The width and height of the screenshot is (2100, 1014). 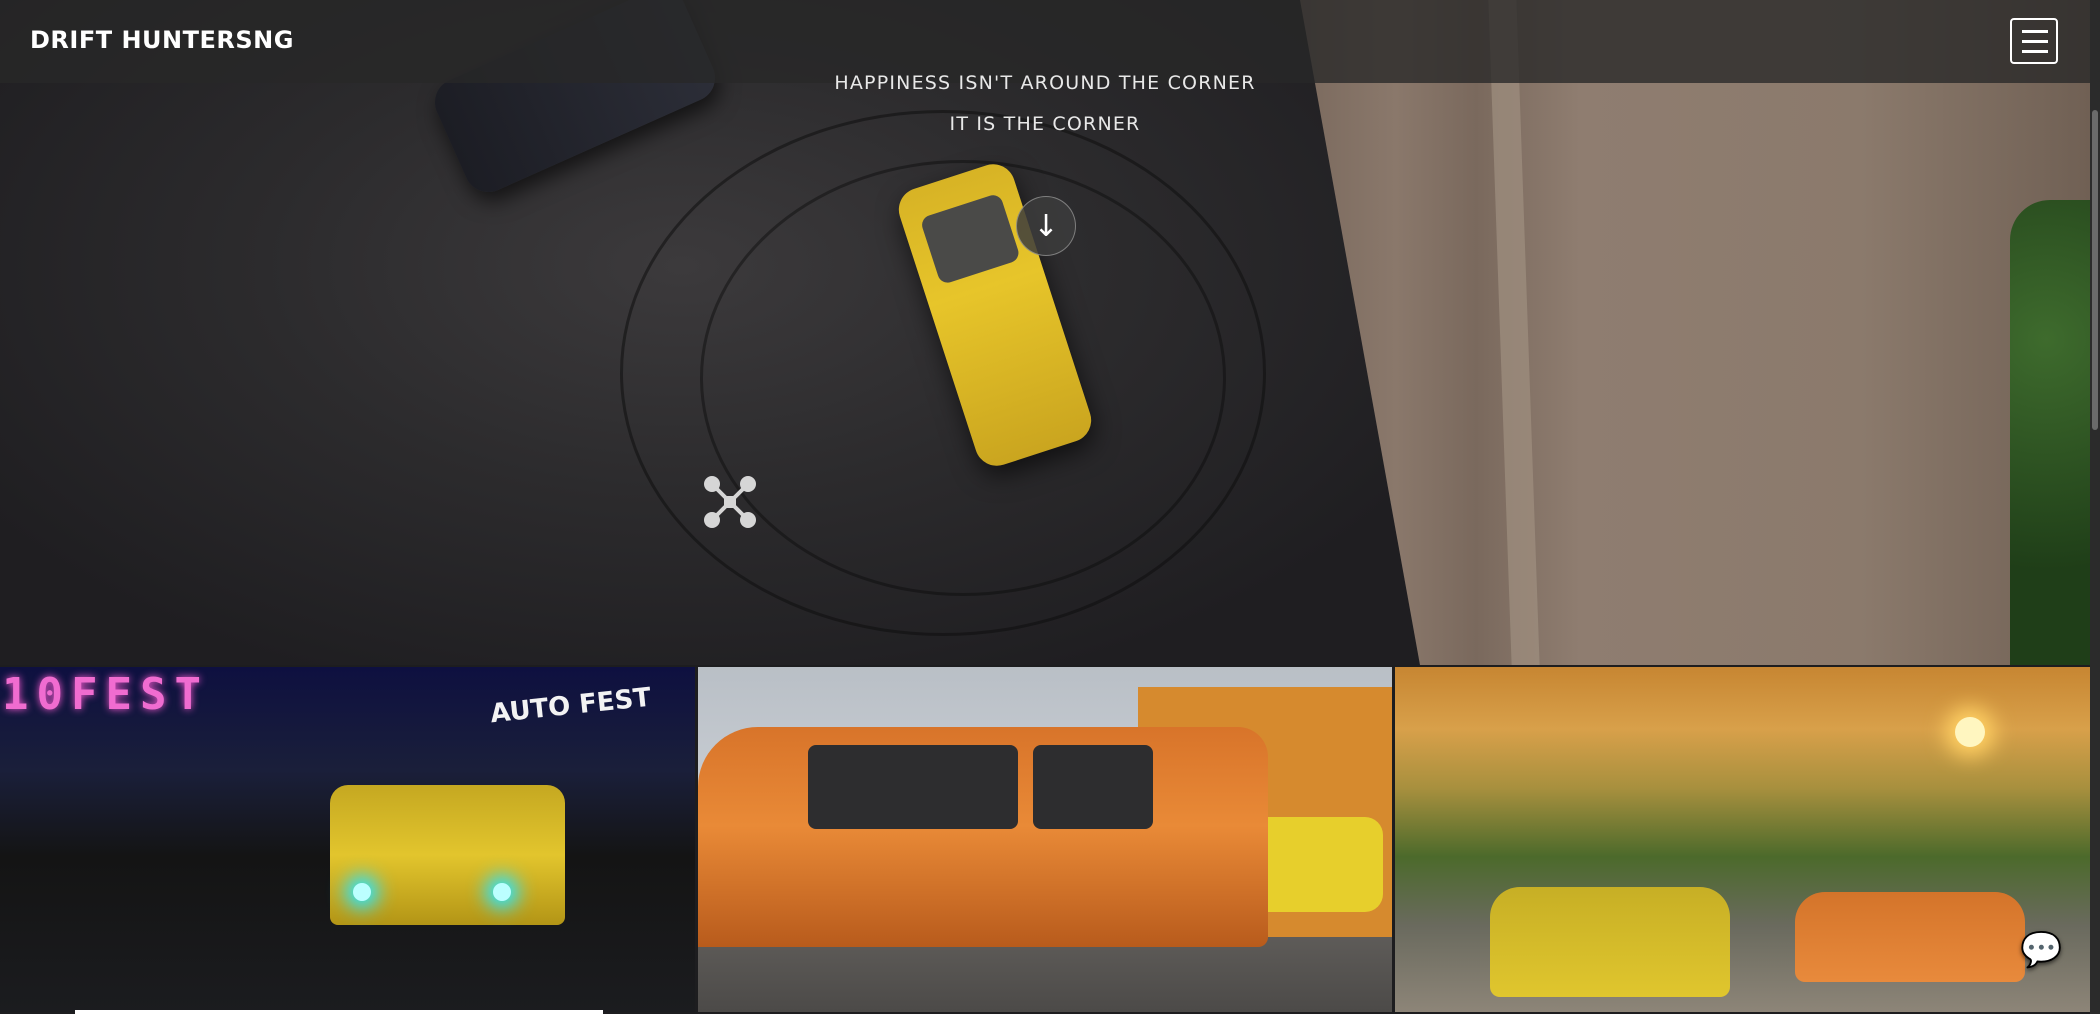 What do you see at coordinates (105, 694) in the screenshot?
I see `neon-sign: 10FEST` at bounding box center [105, 694].